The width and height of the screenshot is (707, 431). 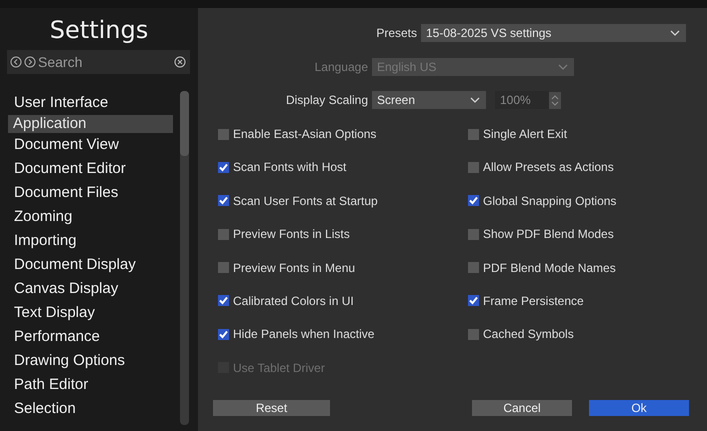 I want to click on ok-button: Ok, so click(x=639, y=408).